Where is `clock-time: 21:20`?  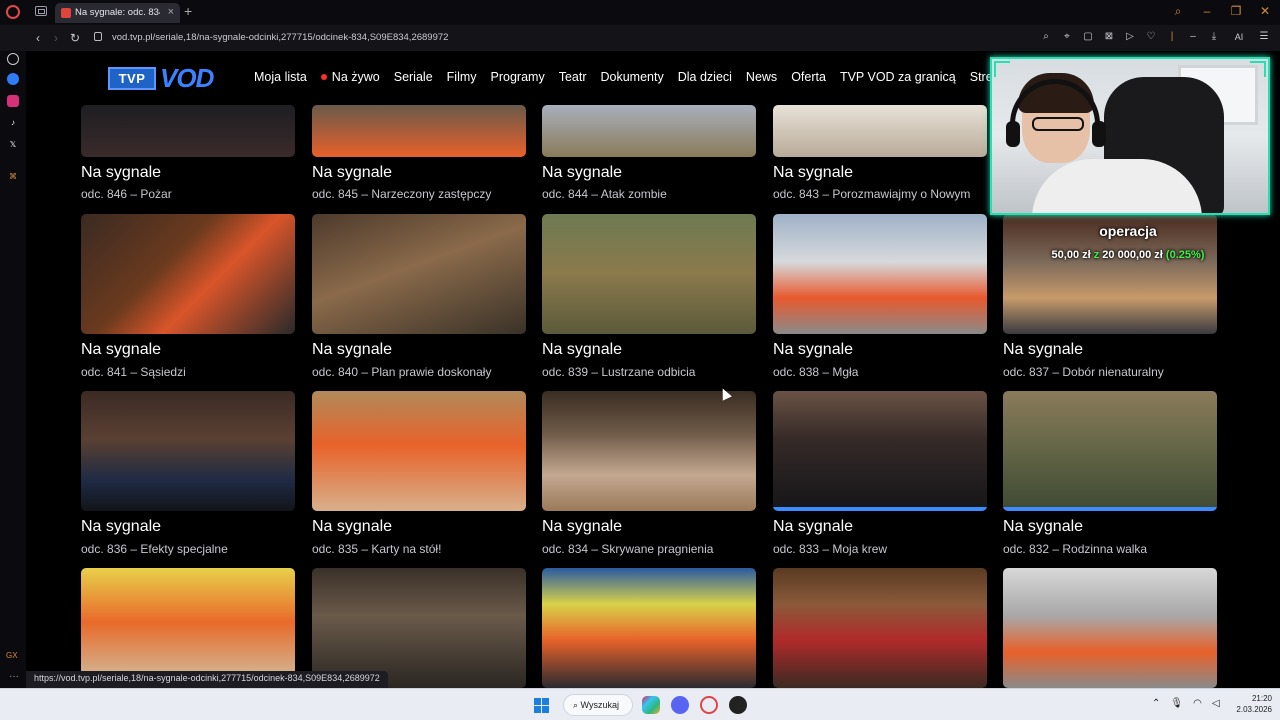
clock-time: 21:20 is located at coordinates (1261, 698).